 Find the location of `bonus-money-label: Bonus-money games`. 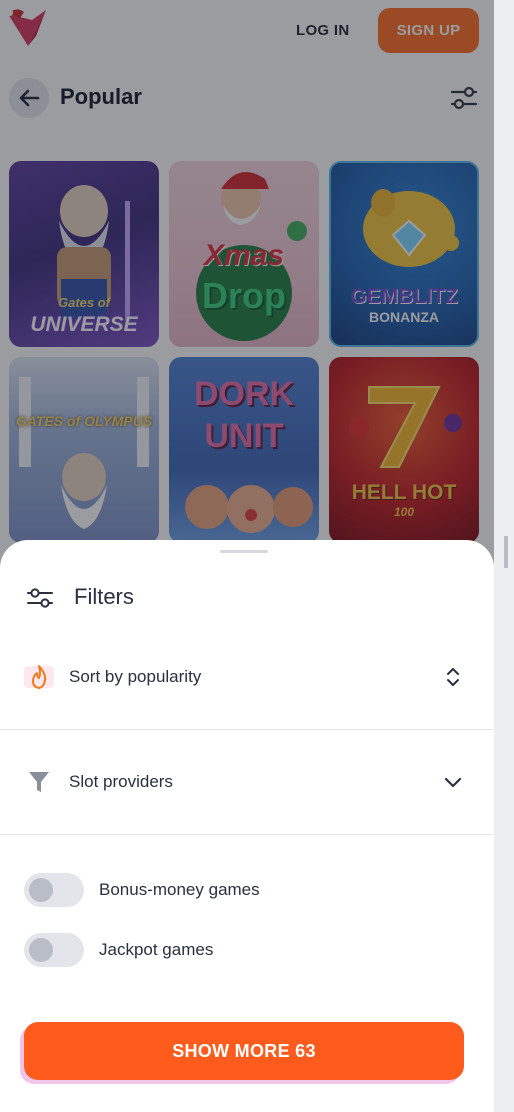

bonus-money-label: Bonus-money games is located at coordinates (179, 889).